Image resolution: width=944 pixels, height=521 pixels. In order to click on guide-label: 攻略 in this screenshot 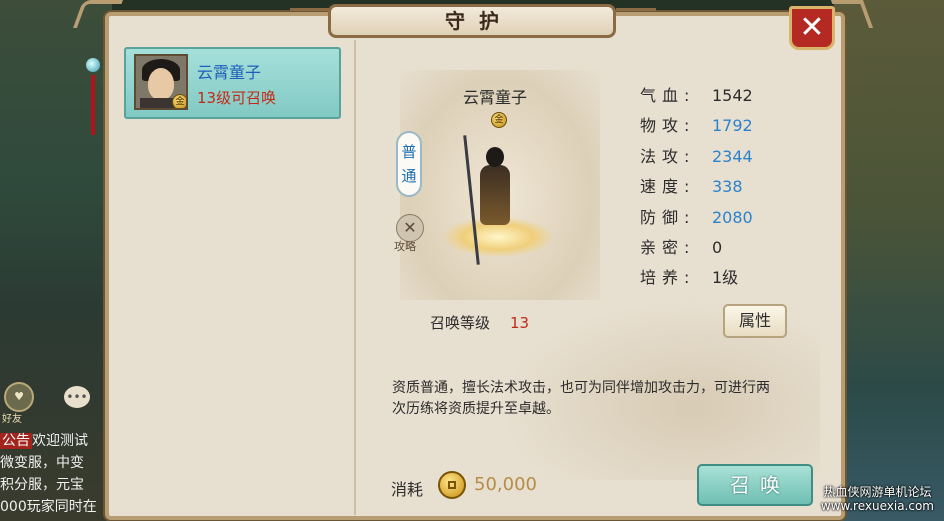, I will do `click(405, 246)`.